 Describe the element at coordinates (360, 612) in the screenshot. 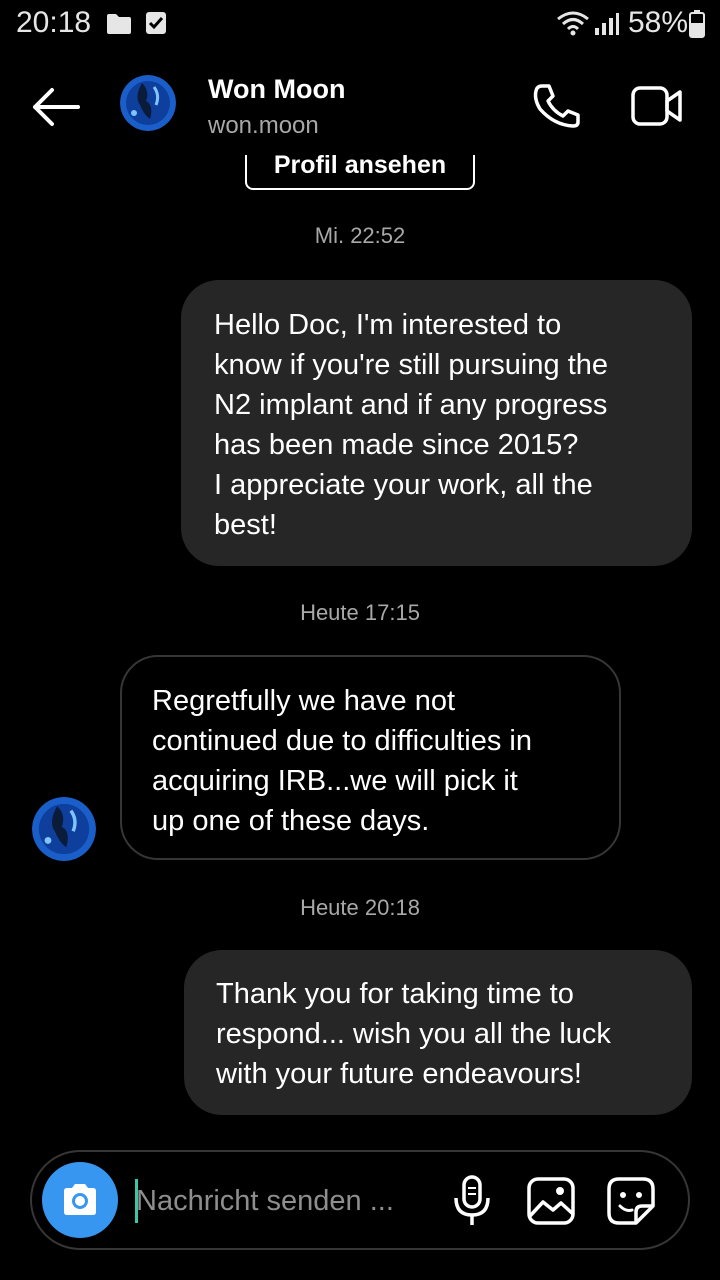

I see `timestamp: Heute 17:15` at that location.